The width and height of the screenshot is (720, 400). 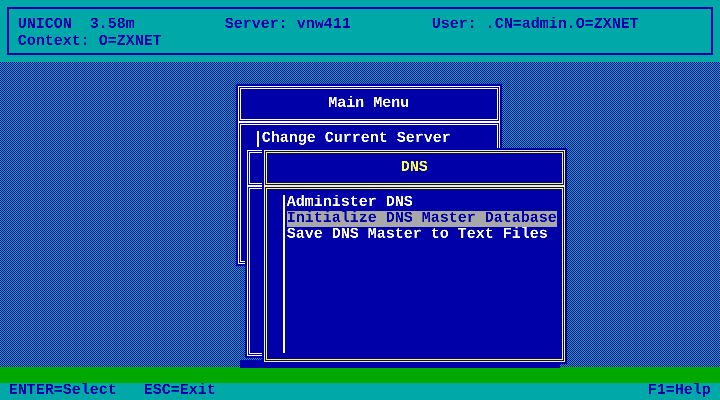 I want to click on menu-item: Change Current Server, so click(x=357, y=139).